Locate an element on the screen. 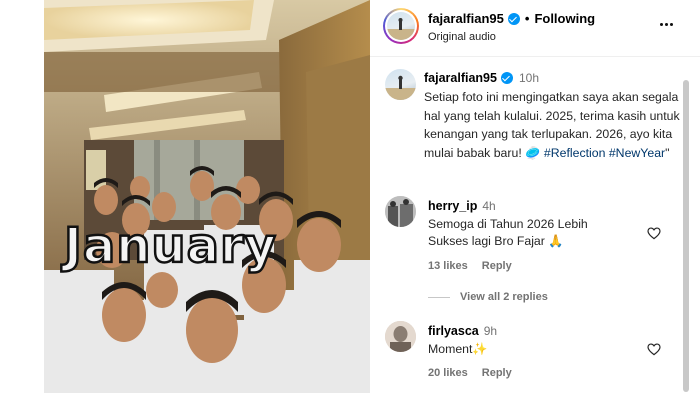 The width and height of the screenshot is (700, 393). comment-likes: 13 likes is located at coordinates (448, 266).